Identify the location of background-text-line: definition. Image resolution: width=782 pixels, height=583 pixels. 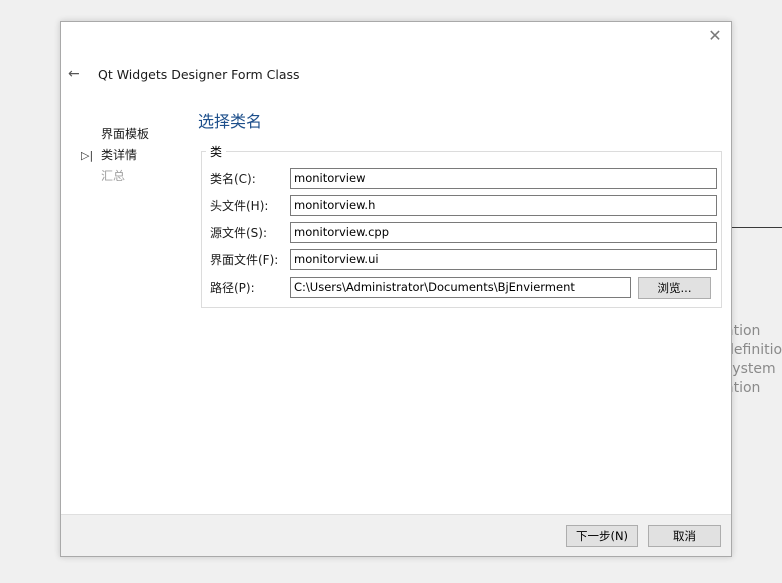
(756, 350).